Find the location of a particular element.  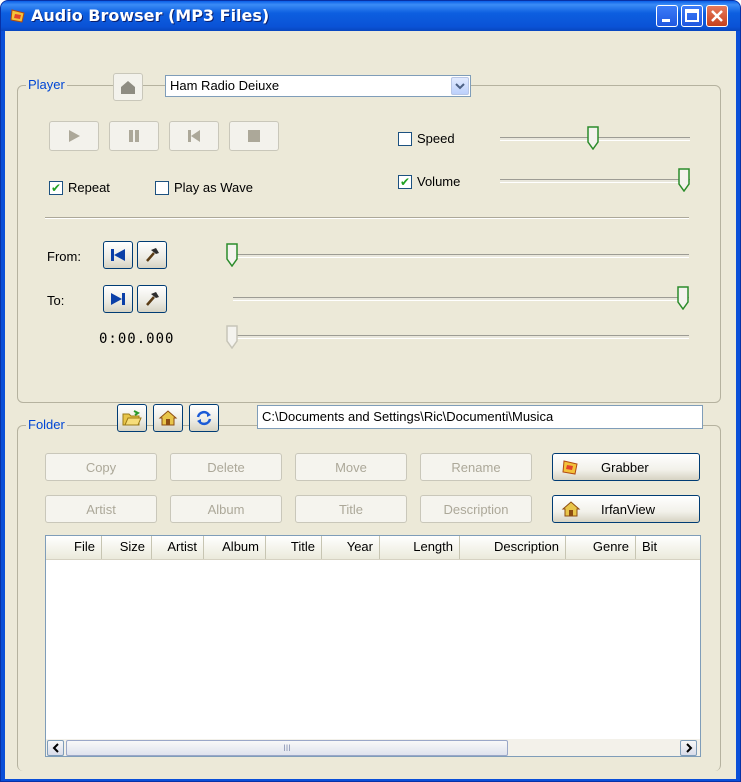

skip-back-button is located at coordinates (194, 136).